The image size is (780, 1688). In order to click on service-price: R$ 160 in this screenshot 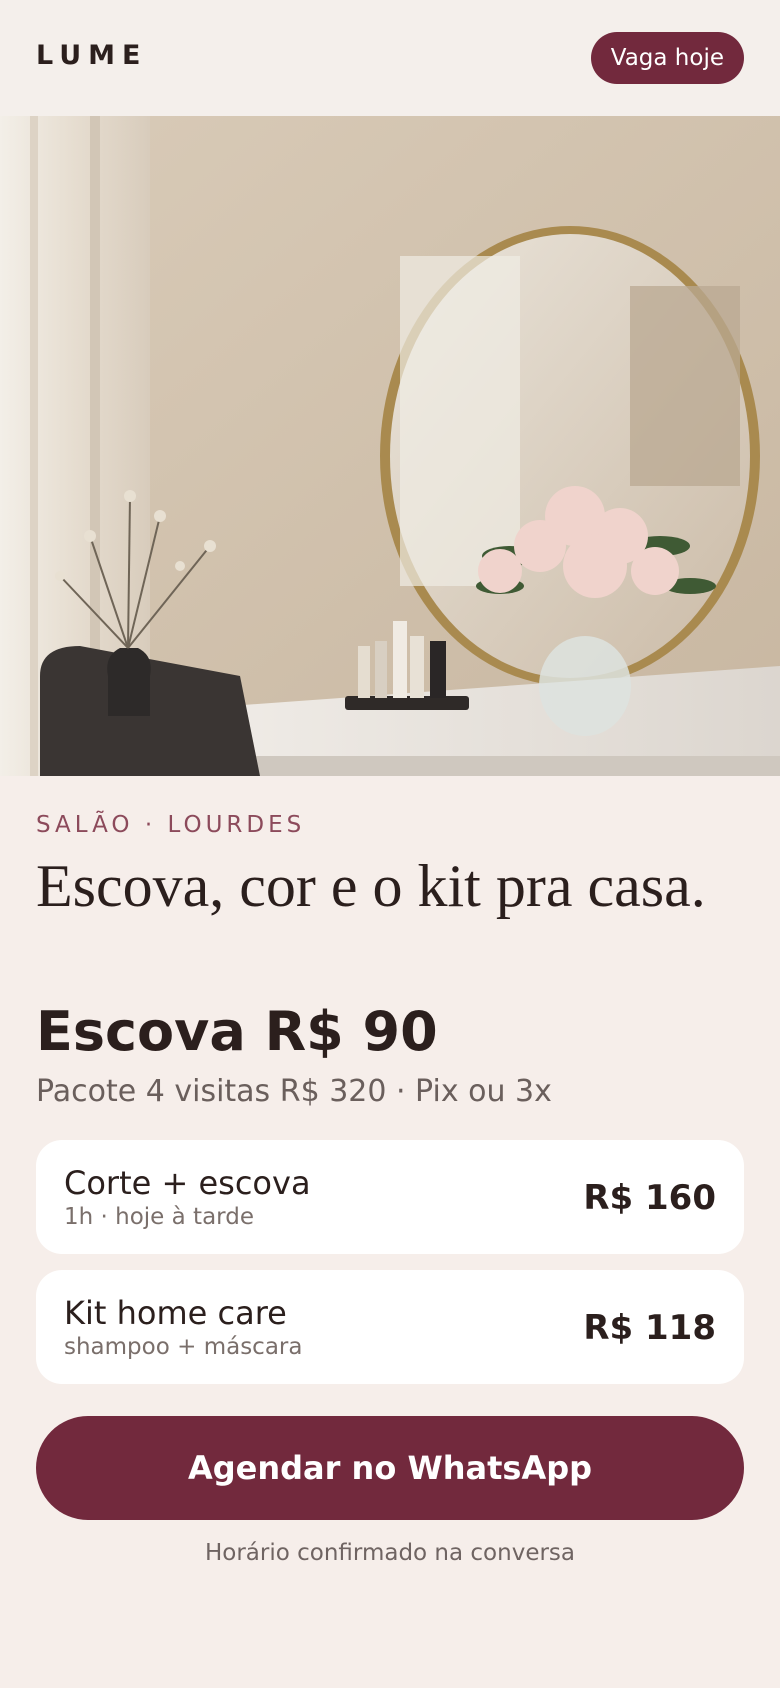, I will do `click(649, 1198)`.